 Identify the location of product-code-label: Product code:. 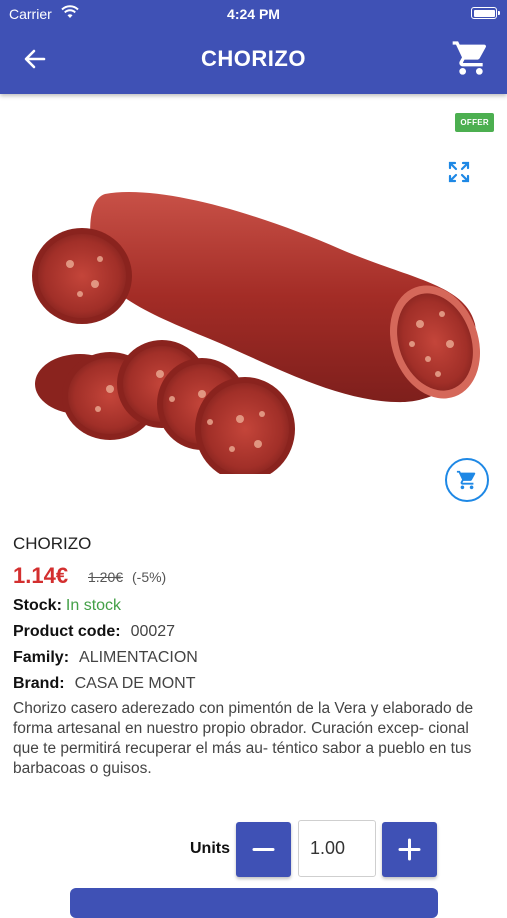
(67, 631).